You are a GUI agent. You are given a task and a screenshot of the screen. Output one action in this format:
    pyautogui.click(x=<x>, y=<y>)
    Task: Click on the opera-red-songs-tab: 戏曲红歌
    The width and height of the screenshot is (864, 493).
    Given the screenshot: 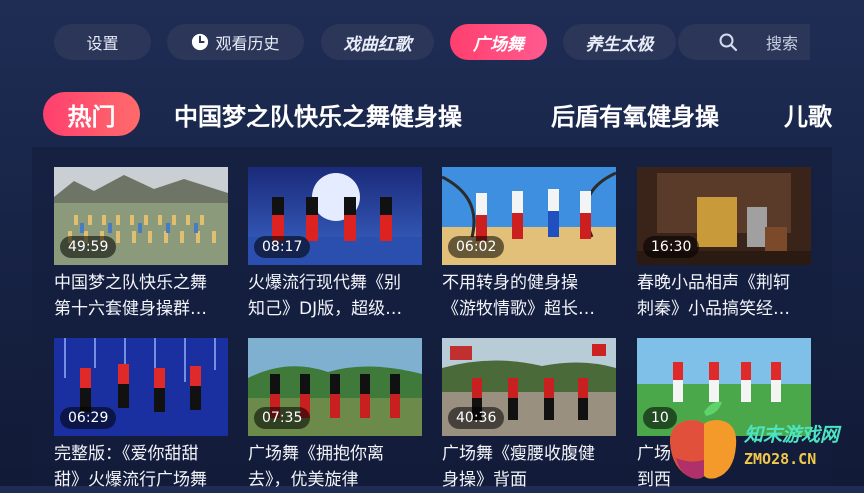 What is the action you would take?
    pyautogui.click(x=377, y=42)
    